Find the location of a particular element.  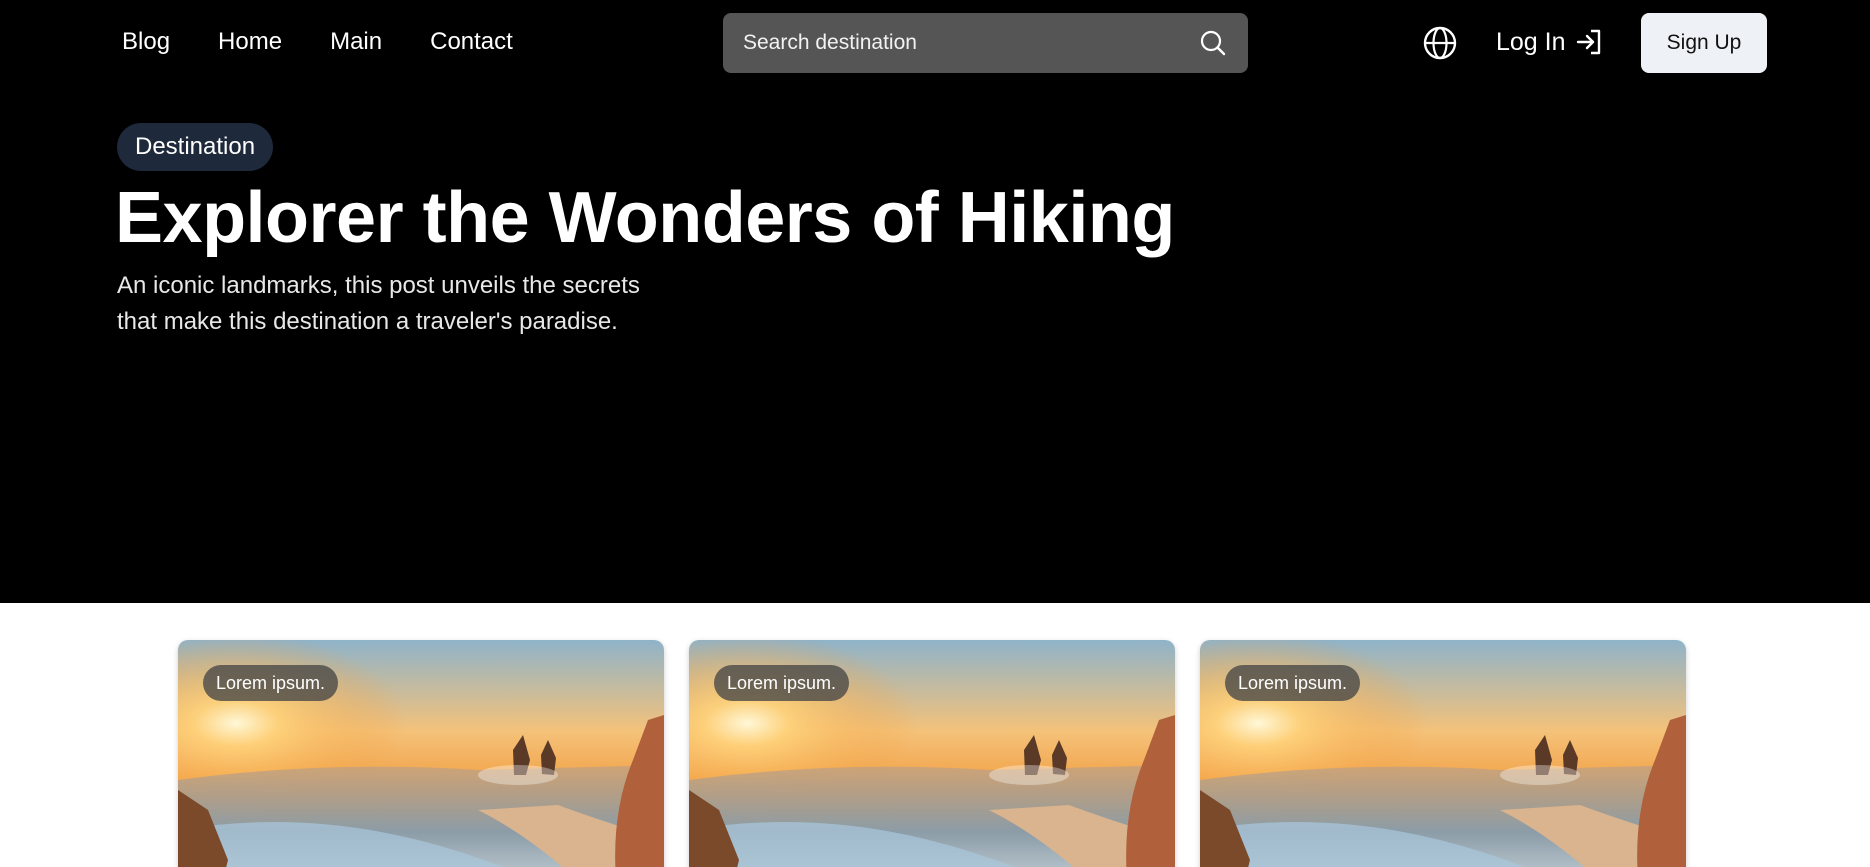

search-bar is located at coordinates (985, 43).